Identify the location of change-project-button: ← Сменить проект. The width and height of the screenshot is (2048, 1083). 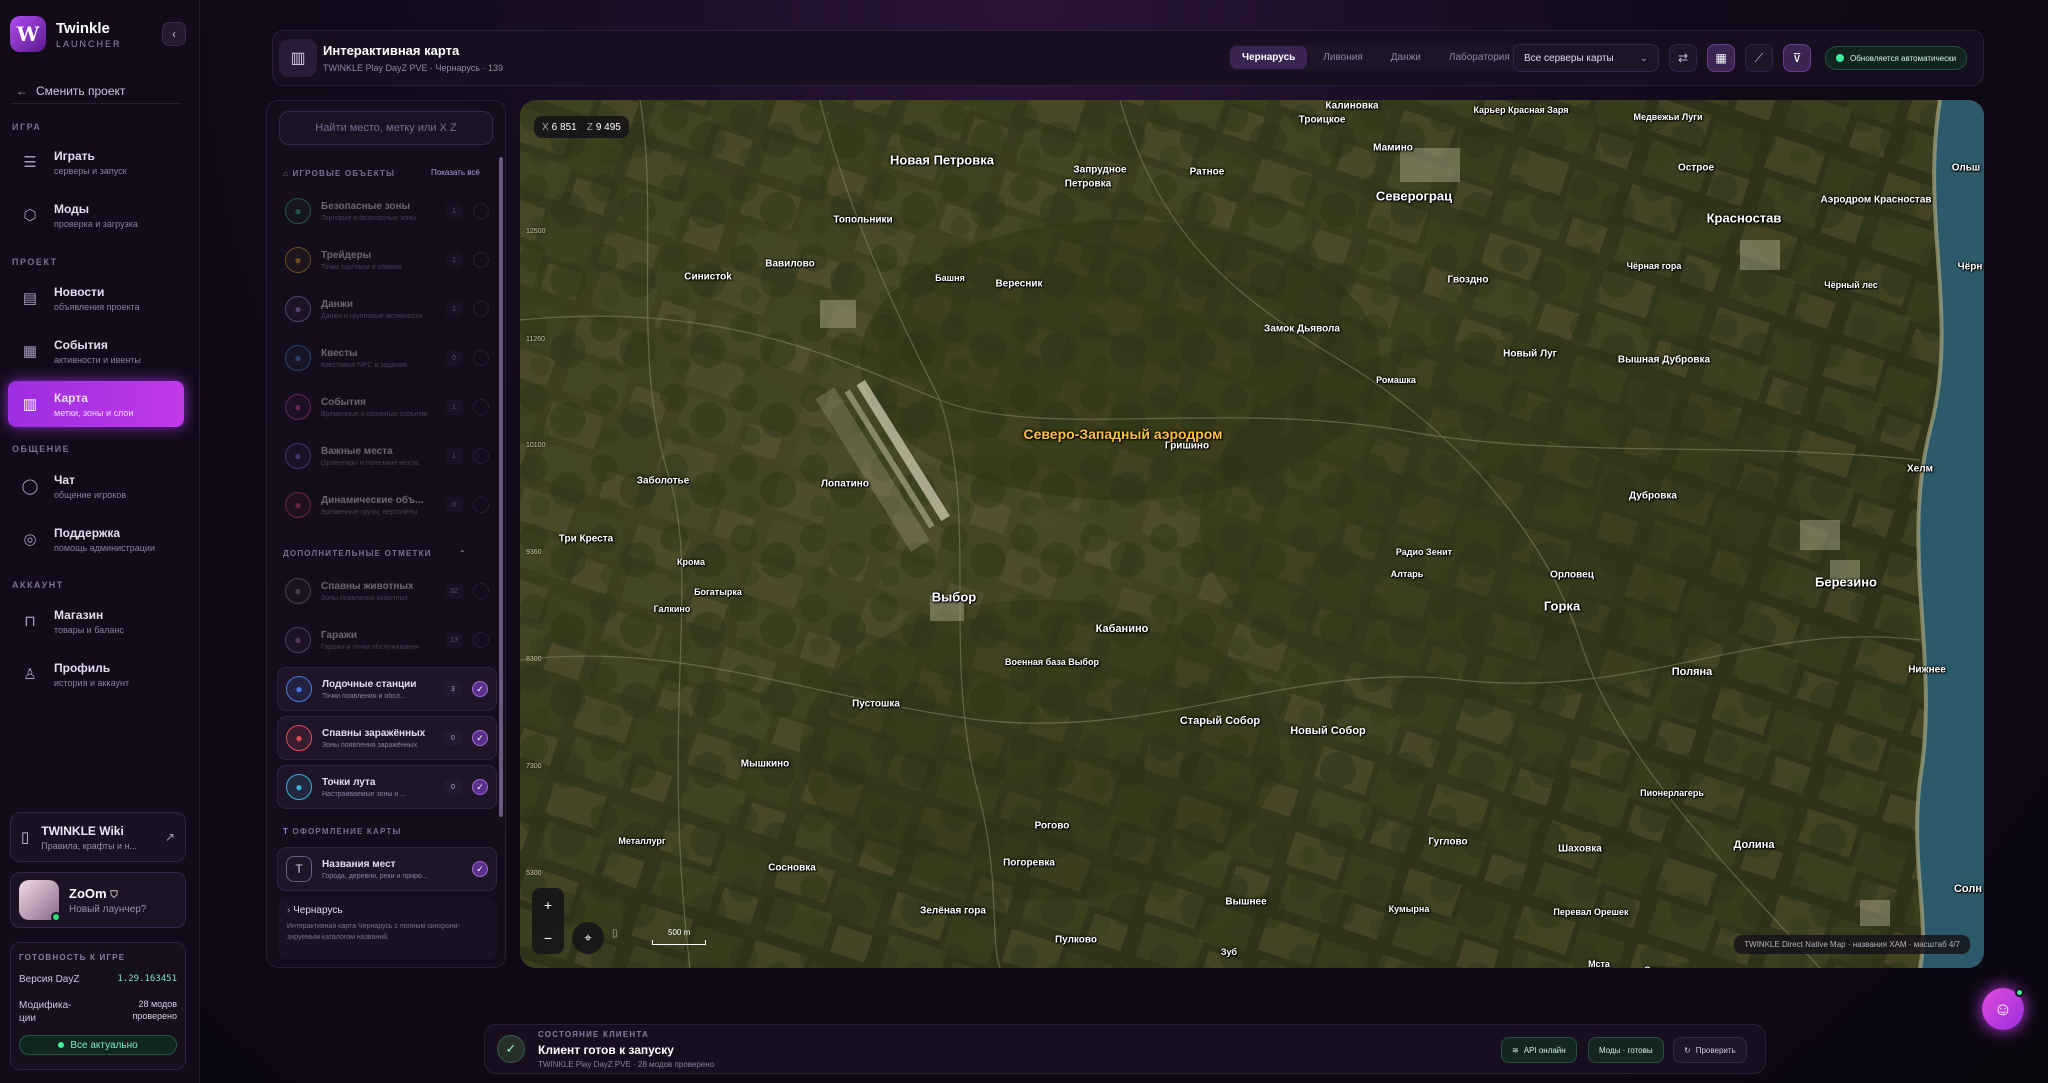
(96, 91).